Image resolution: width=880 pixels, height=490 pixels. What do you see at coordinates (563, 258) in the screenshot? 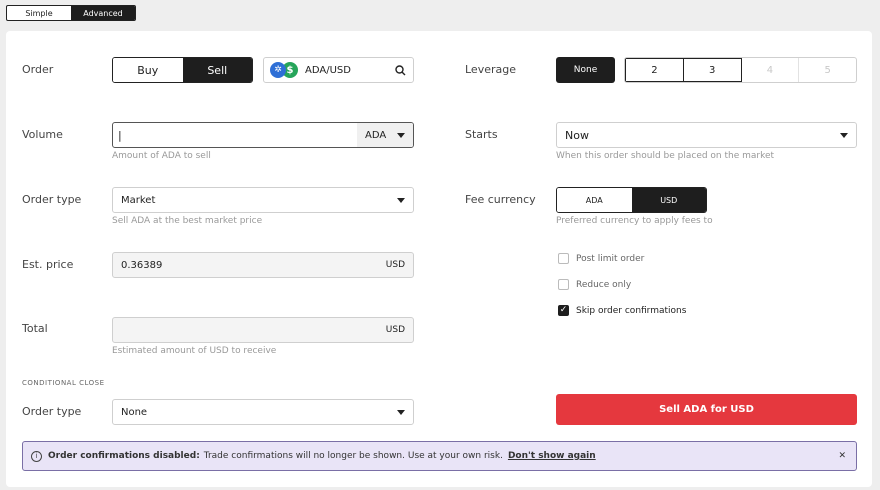
I see `post-limit-checkbox` at bounding box center [563, 258].